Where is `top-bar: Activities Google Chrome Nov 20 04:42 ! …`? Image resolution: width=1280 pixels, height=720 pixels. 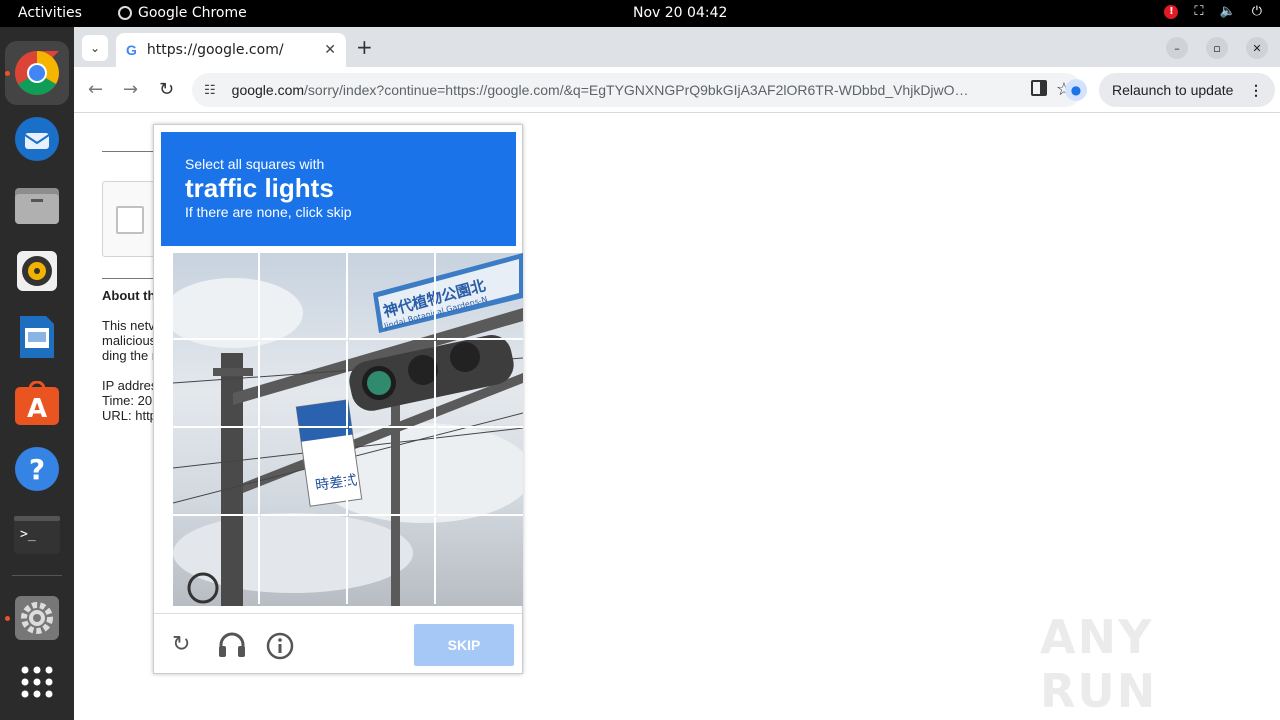
top-bar: Activities Google Chrome Nov 20 04:42 ! … is located at coordinates (640, 13).